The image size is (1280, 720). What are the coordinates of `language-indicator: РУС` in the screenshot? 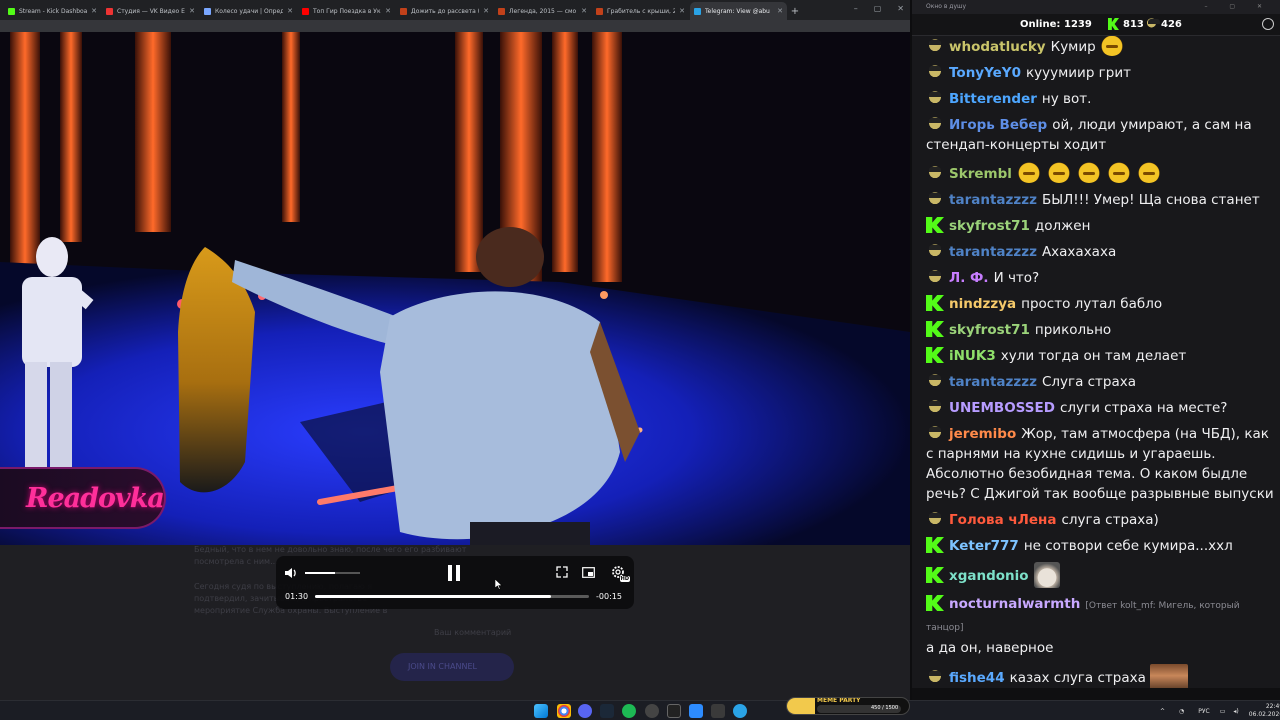 It's located at (1203, 711).